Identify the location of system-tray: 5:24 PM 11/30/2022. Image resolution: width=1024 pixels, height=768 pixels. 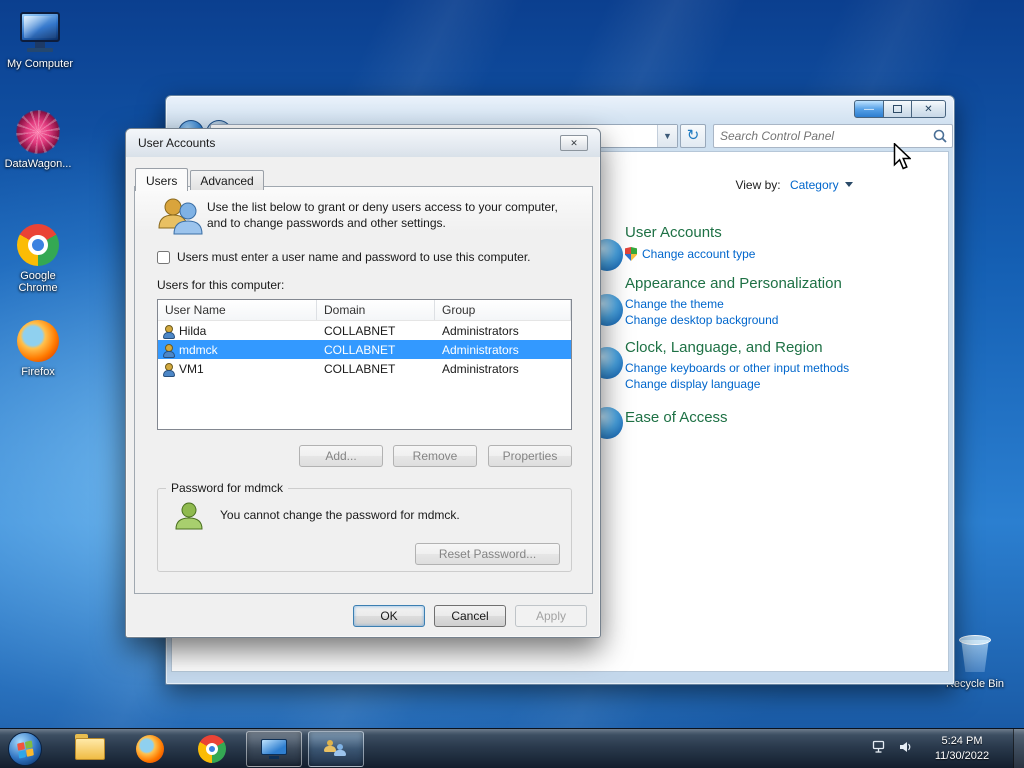
(948, 748).